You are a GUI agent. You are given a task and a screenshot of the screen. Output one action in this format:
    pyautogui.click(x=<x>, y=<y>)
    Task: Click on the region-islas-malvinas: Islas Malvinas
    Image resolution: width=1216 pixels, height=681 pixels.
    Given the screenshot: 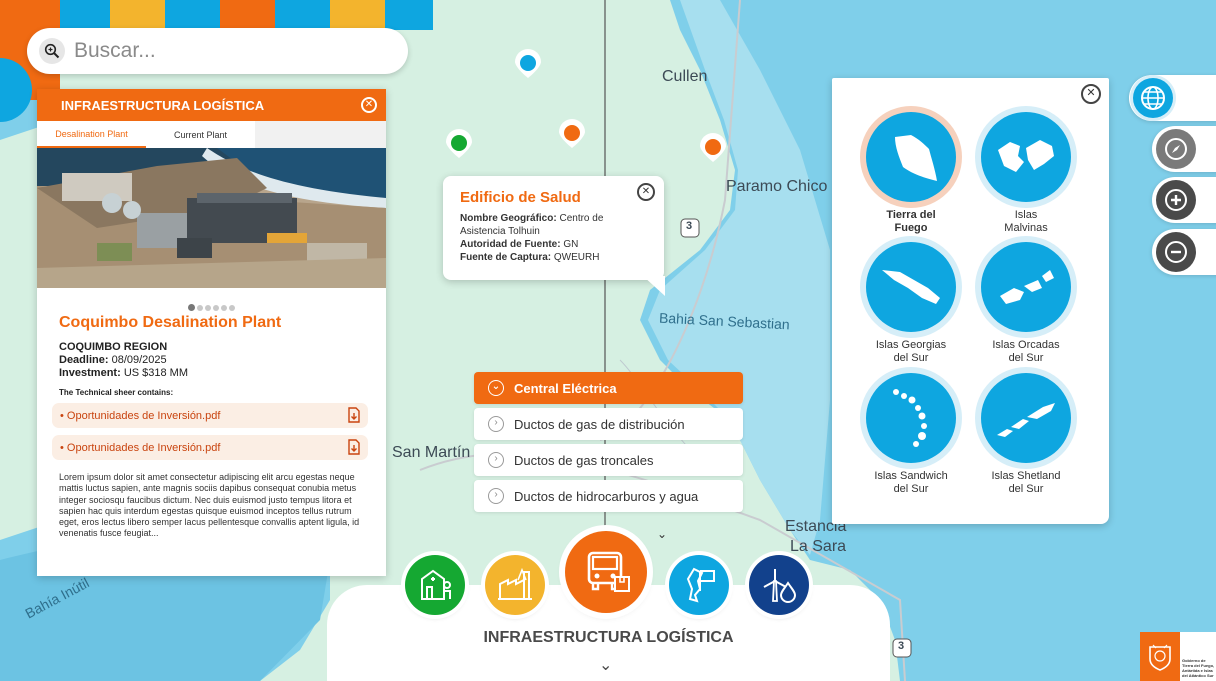 What is the action you would take?
    pyautogui.click(x=1026, y=173)
    